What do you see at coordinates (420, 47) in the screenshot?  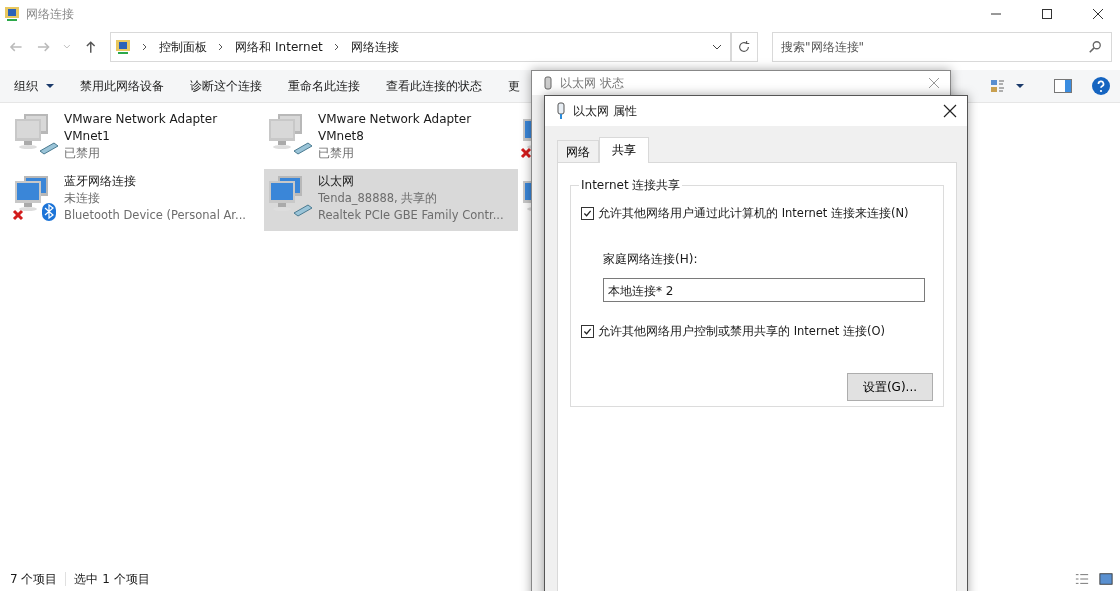 I see `address-bar: 控制面板 网络和 Internet 网络连接` at bounding box center [420, 47].